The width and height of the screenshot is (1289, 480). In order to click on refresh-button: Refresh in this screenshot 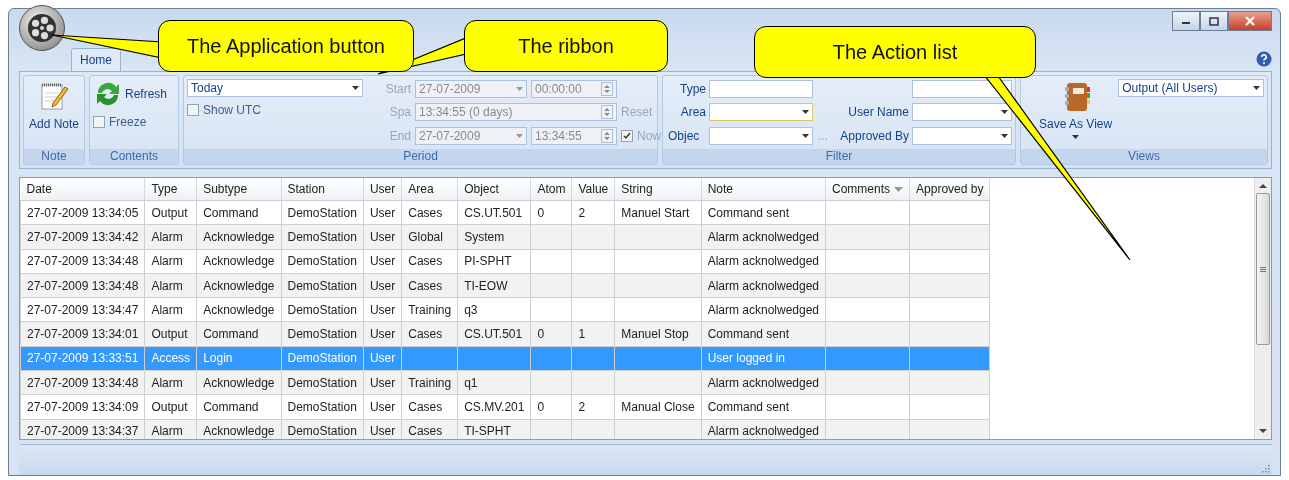, I will do `click(134, 94)`.